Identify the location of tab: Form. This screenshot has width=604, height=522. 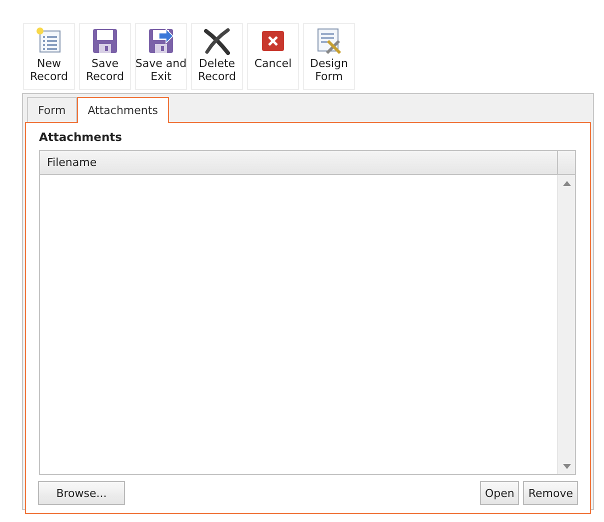
(52, 109).